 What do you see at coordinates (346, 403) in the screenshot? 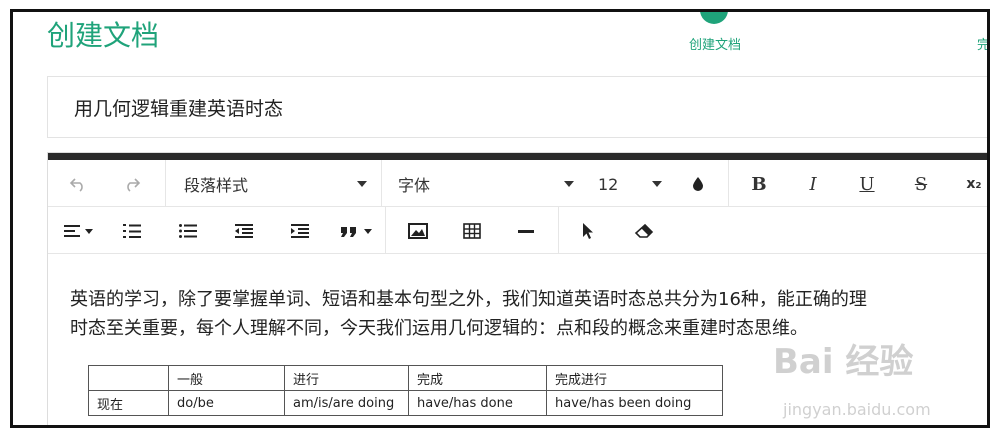
I see `table-cell: am/is/are doing` at bounding box center [346, 403].